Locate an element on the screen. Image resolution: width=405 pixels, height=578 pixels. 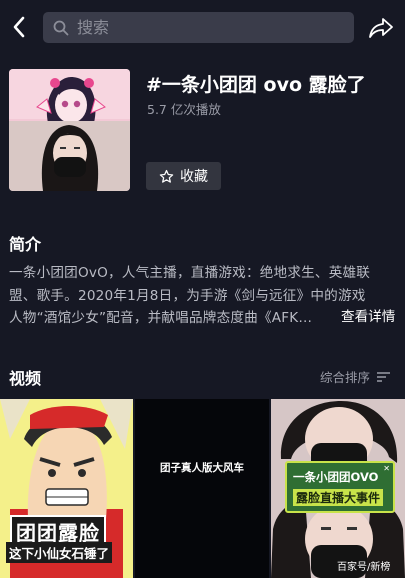
chevron-left-icon is located at coordinates (19, 27).